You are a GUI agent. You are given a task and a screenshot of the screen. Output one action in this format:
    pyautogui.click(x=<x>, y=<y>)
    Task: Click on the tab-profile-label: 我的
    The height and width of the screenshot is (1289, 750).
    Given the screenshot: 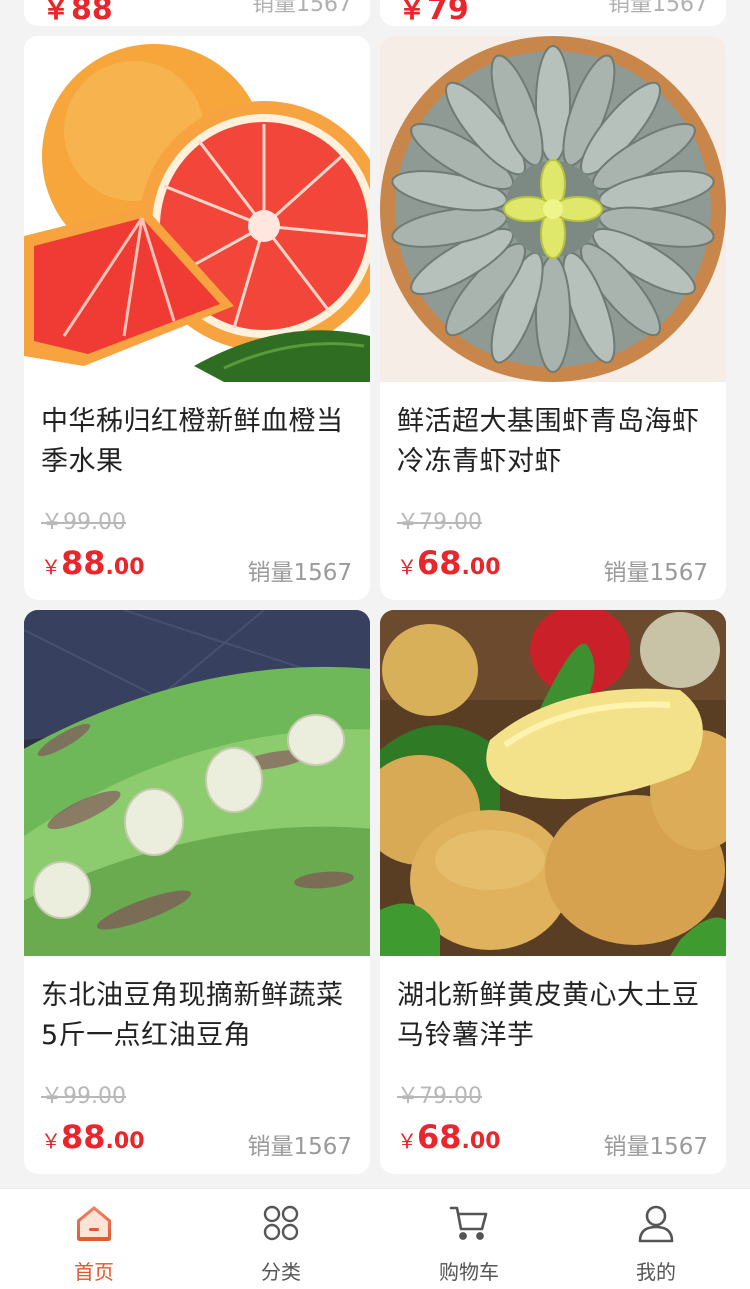 What is the action you would take?
    pyautogui.click(x=656, y=1272)
    